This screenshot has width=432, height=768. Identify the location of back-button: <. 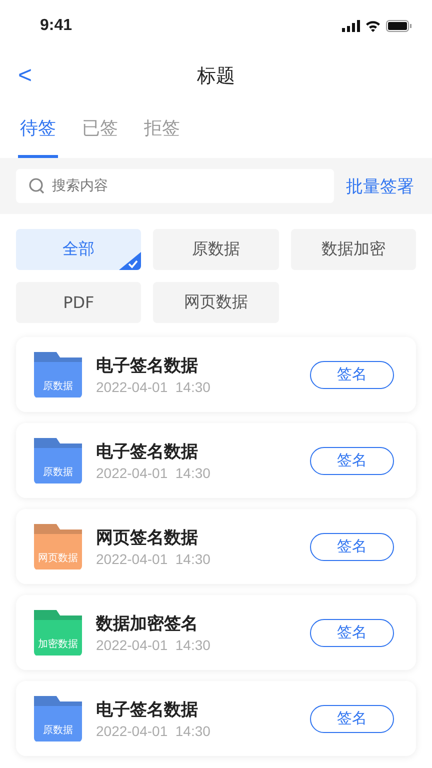
(25, 76).